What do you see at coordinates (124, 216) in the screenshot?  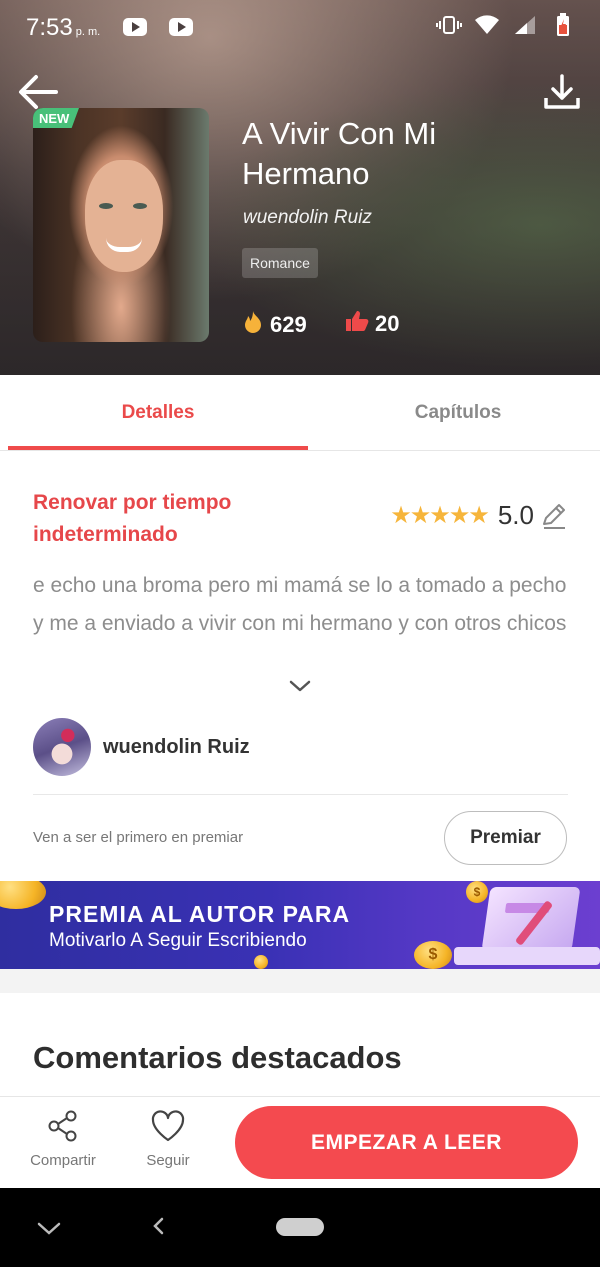 I see `cover-face` at bounding box center [124, 216].